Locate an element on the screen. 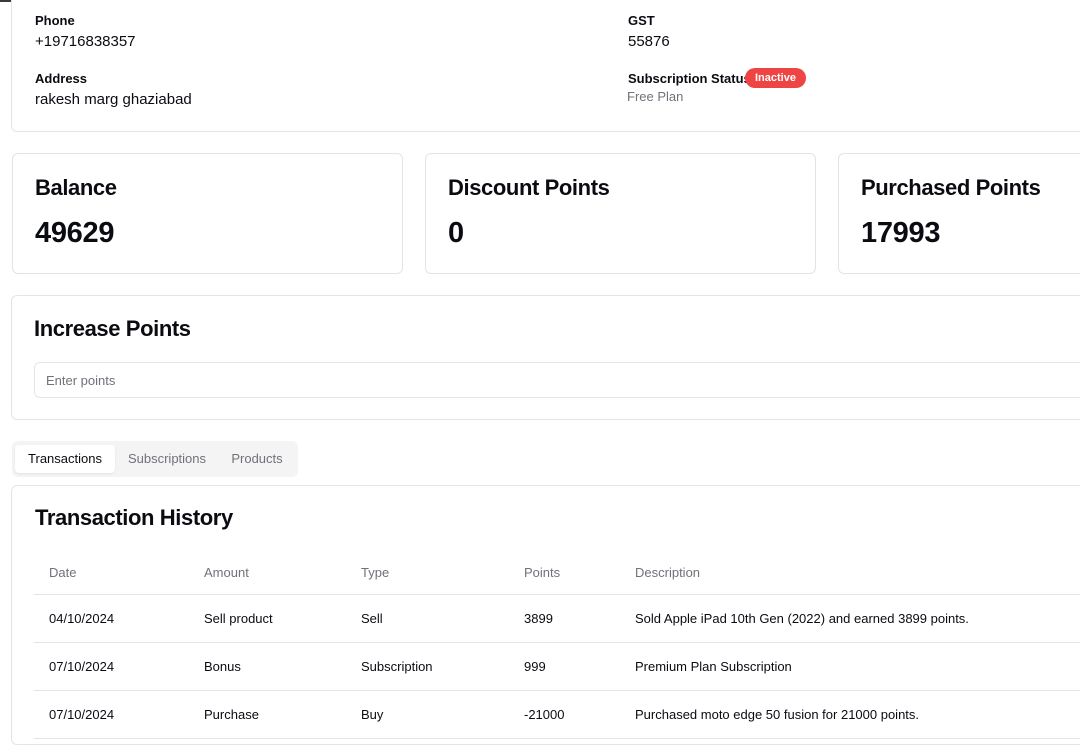 The width and height of the screenshot is (1080, 745). cell-points: -21000 is located at coordinates (544, 714).